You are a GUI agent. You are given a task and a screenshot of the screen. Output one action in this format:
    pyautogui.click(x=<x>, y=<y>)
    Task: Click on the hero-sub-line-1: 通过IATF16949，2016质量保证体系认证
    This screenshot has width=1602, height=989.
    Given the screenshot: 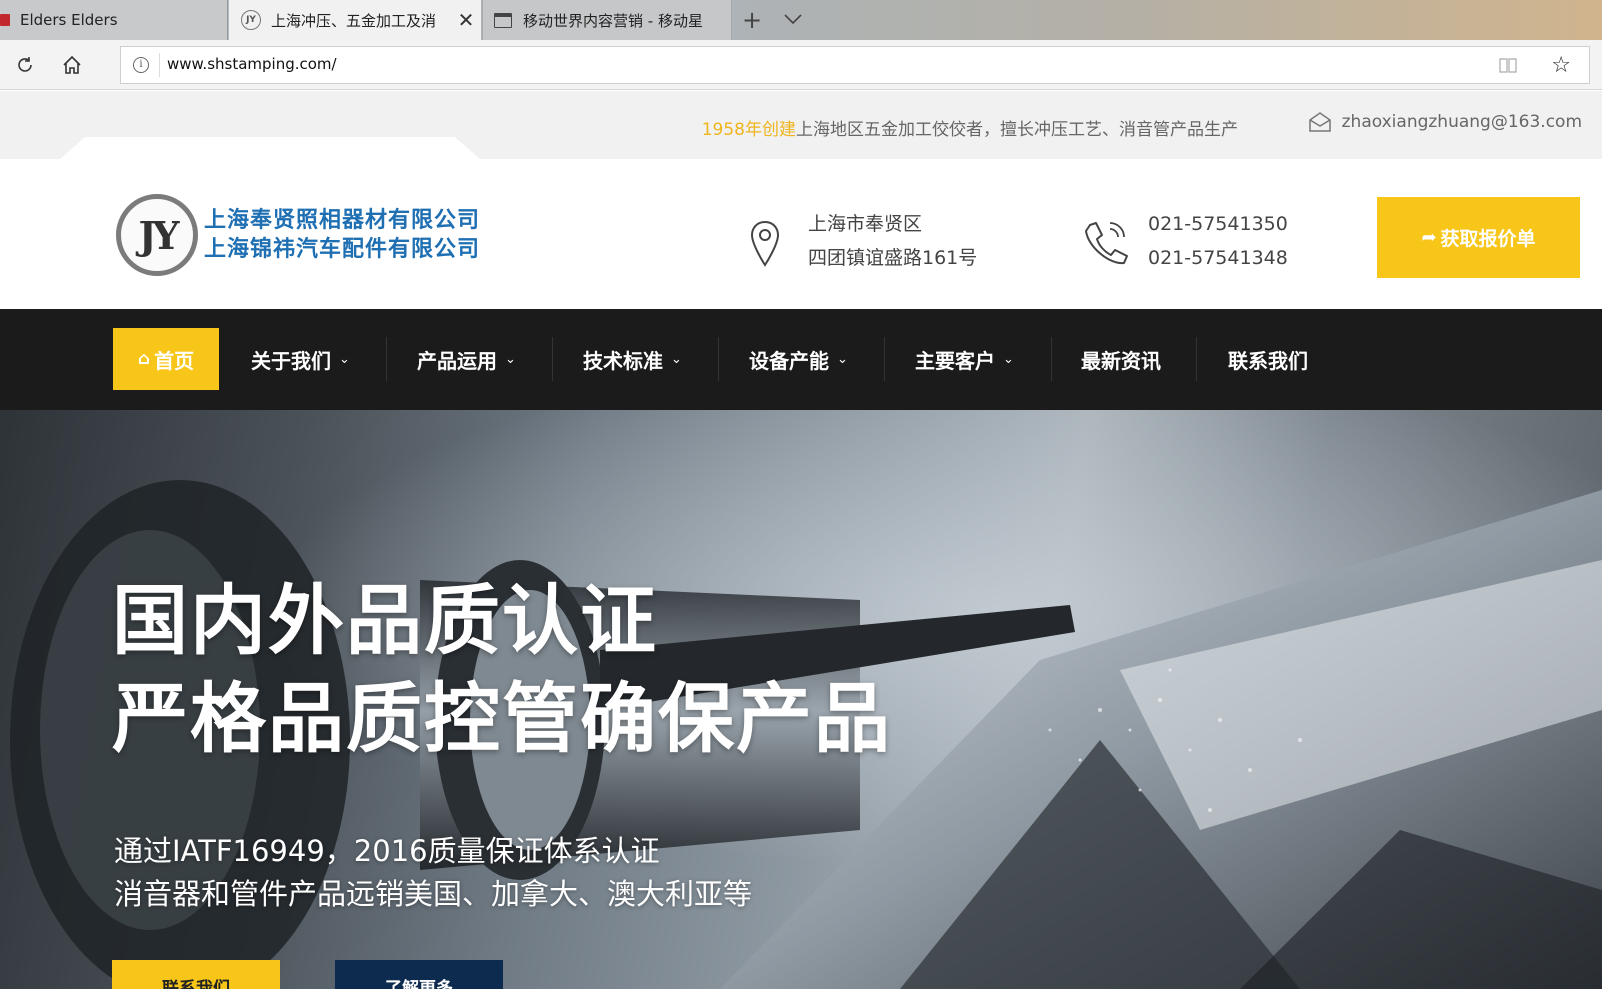 What is the action you would take?
    pyautogui.click(x=387, y=851)
    